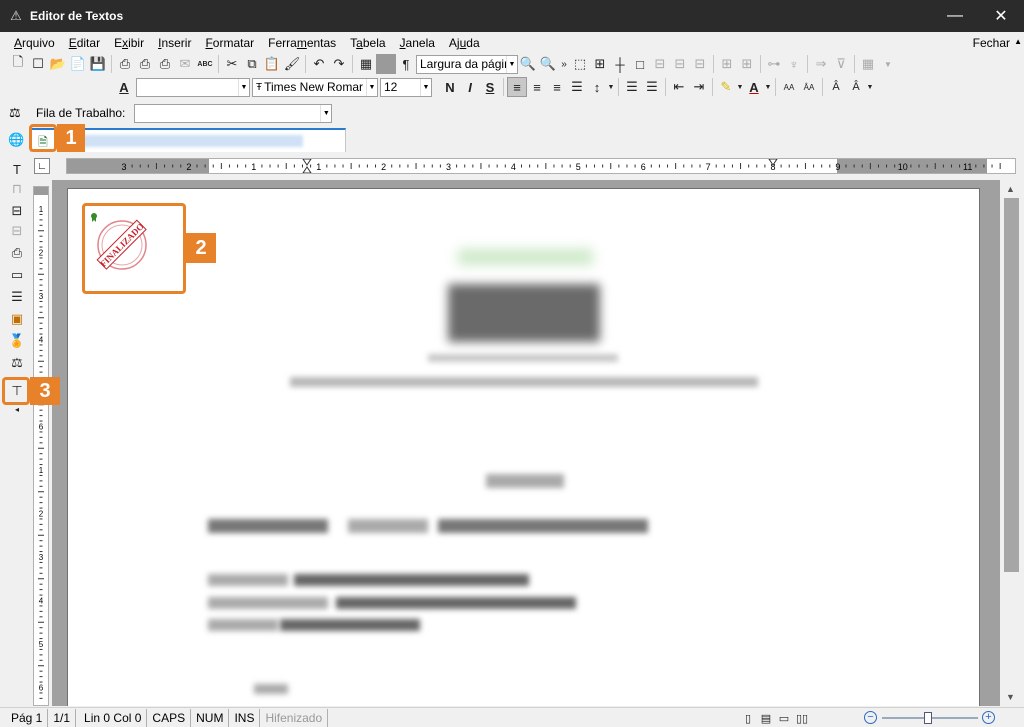 Image resolution: width=1024 pixels, height=727 pixels. What do you see at coordinates (548, 64) in the screenshot?
I see `zoom-in-icon: 🔍` at bounding box center [548, 64].